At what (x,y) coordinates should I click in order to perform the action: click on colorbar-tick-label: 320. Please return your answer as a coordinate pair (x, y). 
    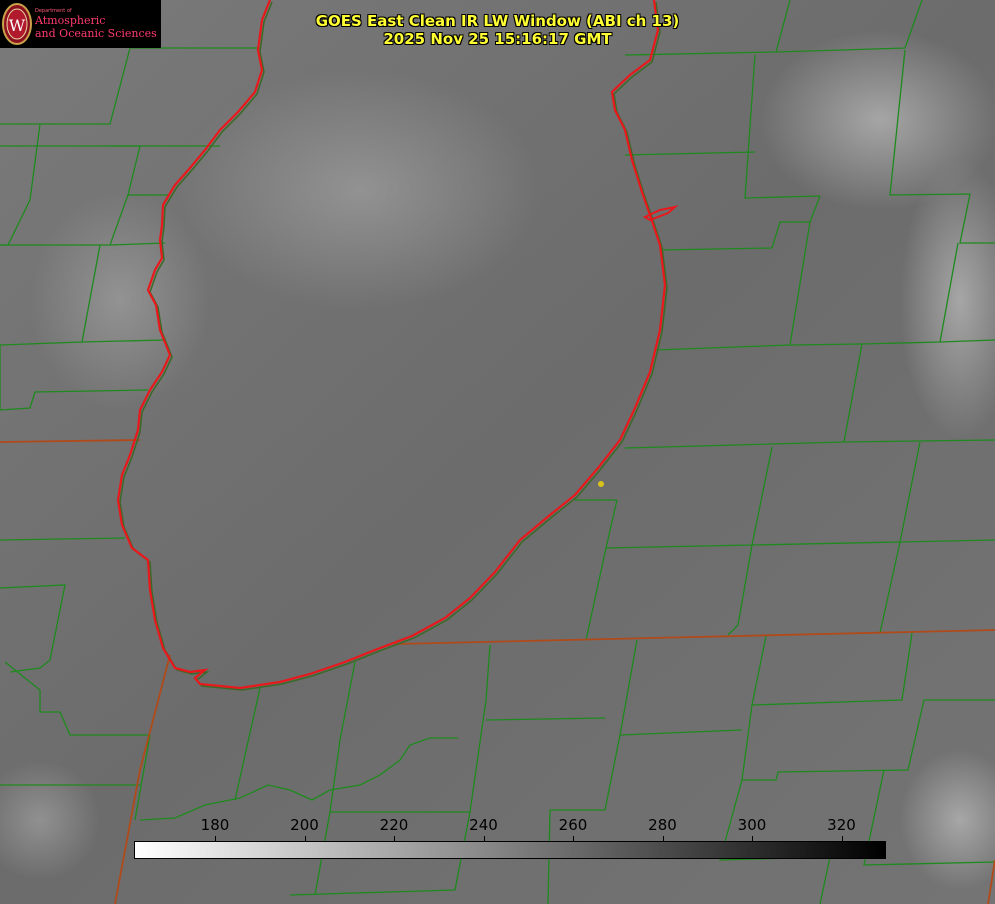
    Looking at the image, I should click on (841, 825).